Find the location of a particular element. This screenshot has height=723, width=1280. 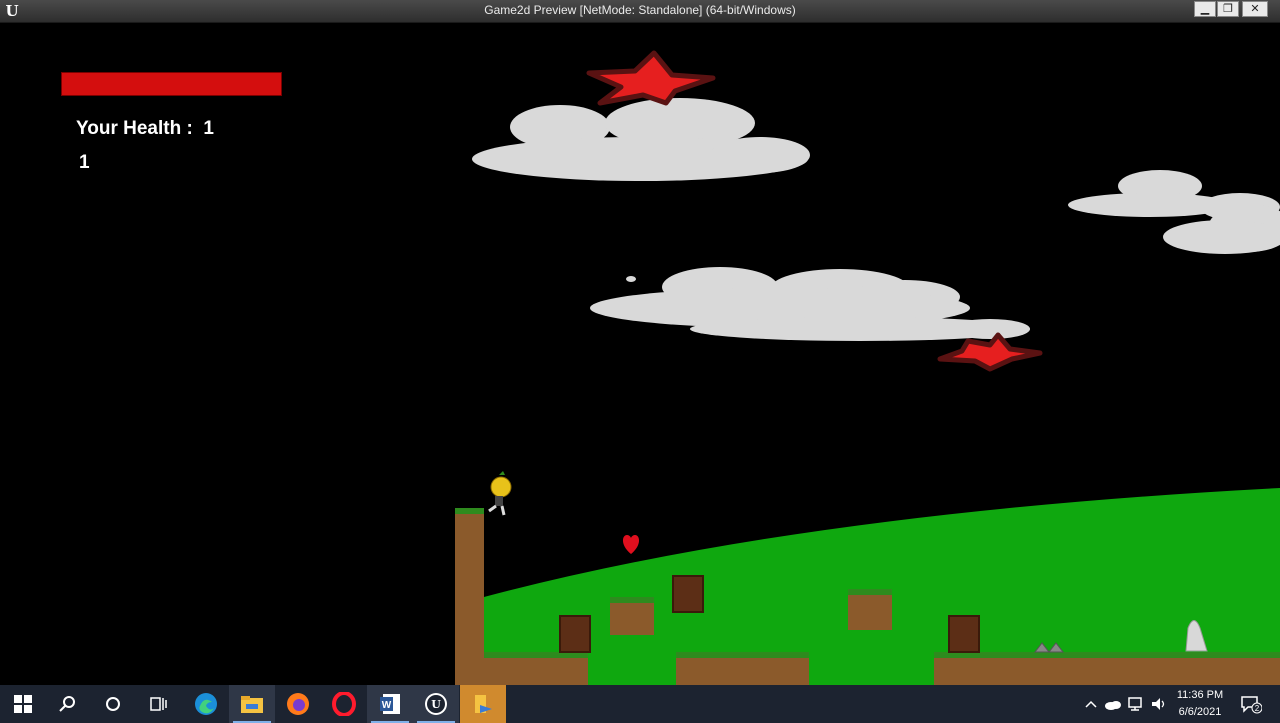

taskbar-clock: 11:36 PM 6/6/2021 is located at coordinates (1200, 704).